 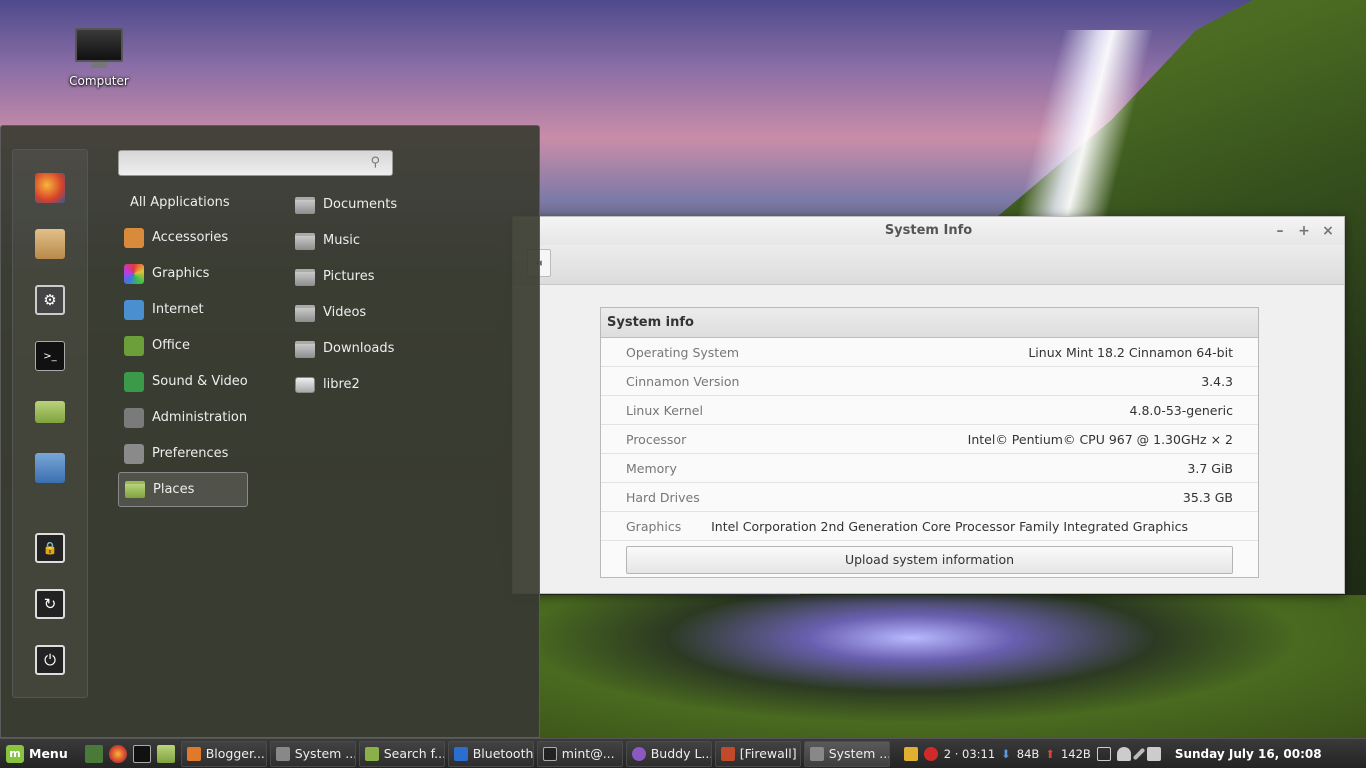 I want to click on task-firewall: [Firewall], so click(x=757, y=753).